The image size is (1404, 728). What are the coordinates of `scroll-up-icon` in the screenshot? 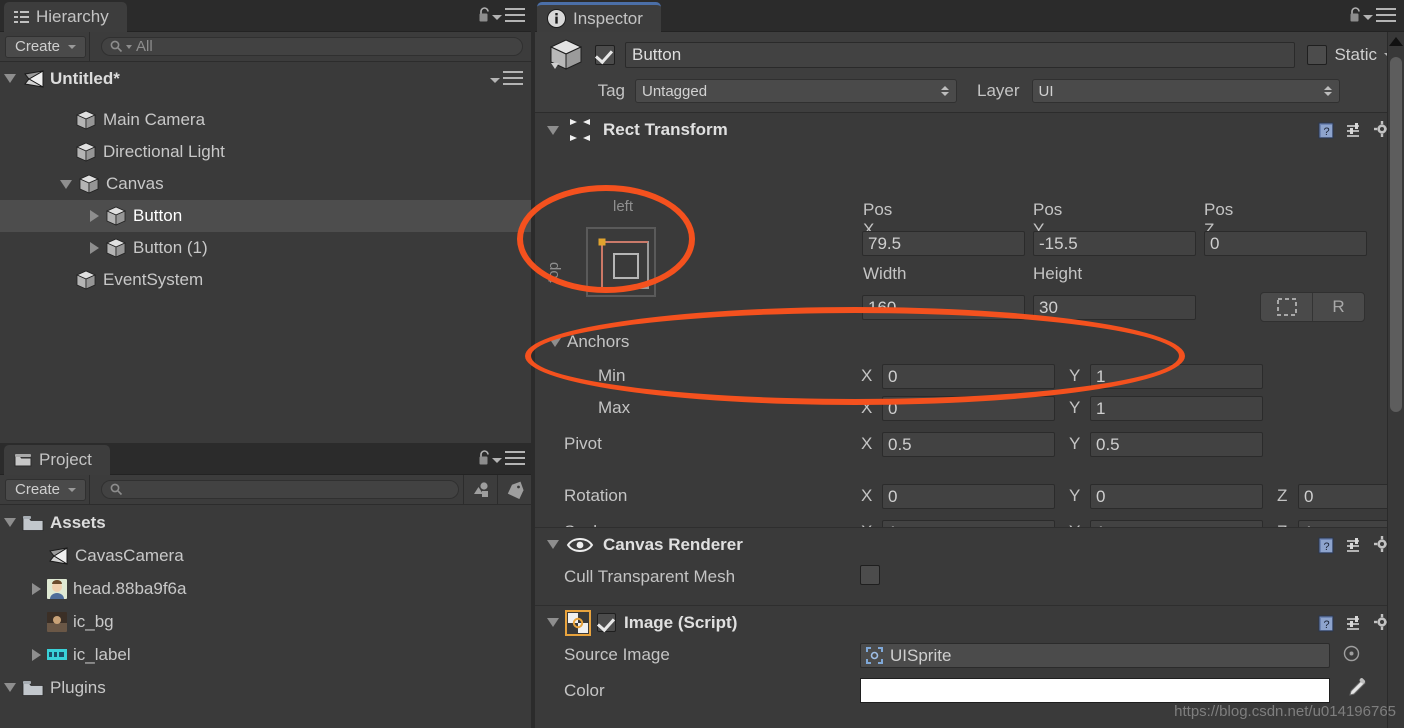 It's located at (1396, 41).